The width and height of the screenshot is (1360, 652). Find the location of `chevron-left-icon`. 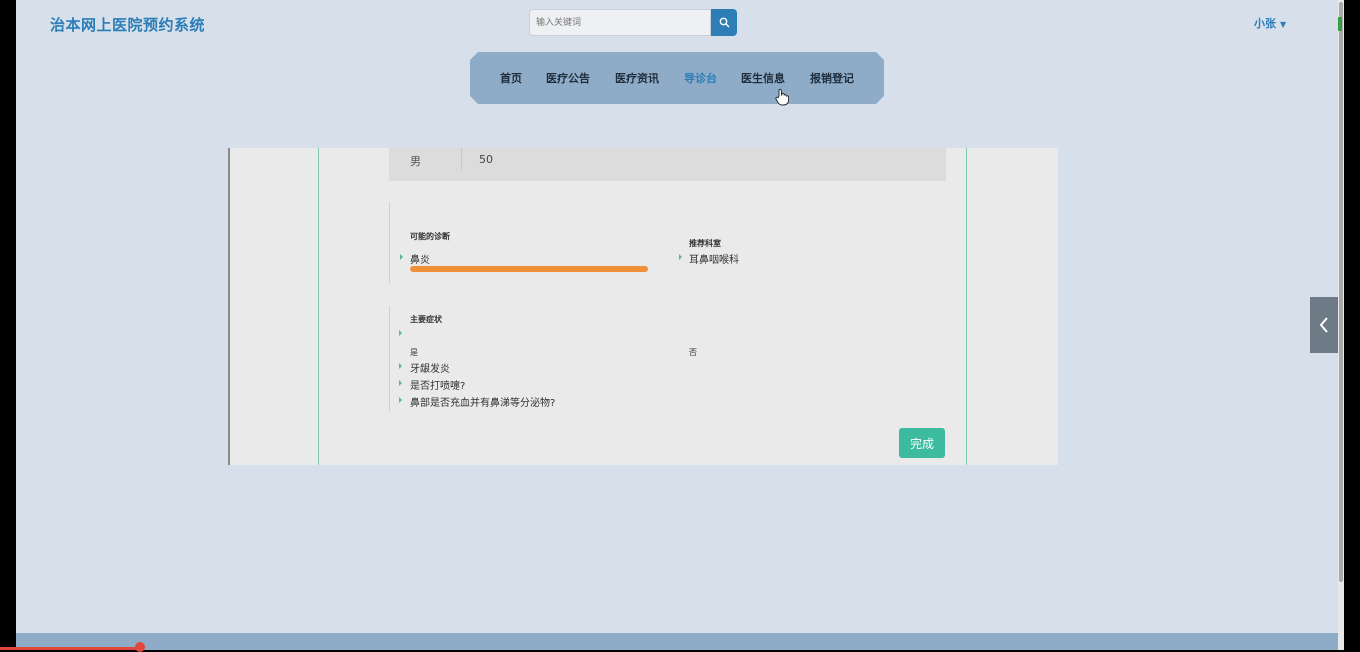

chevron-left-icon is located at coordinates (1323, 325).